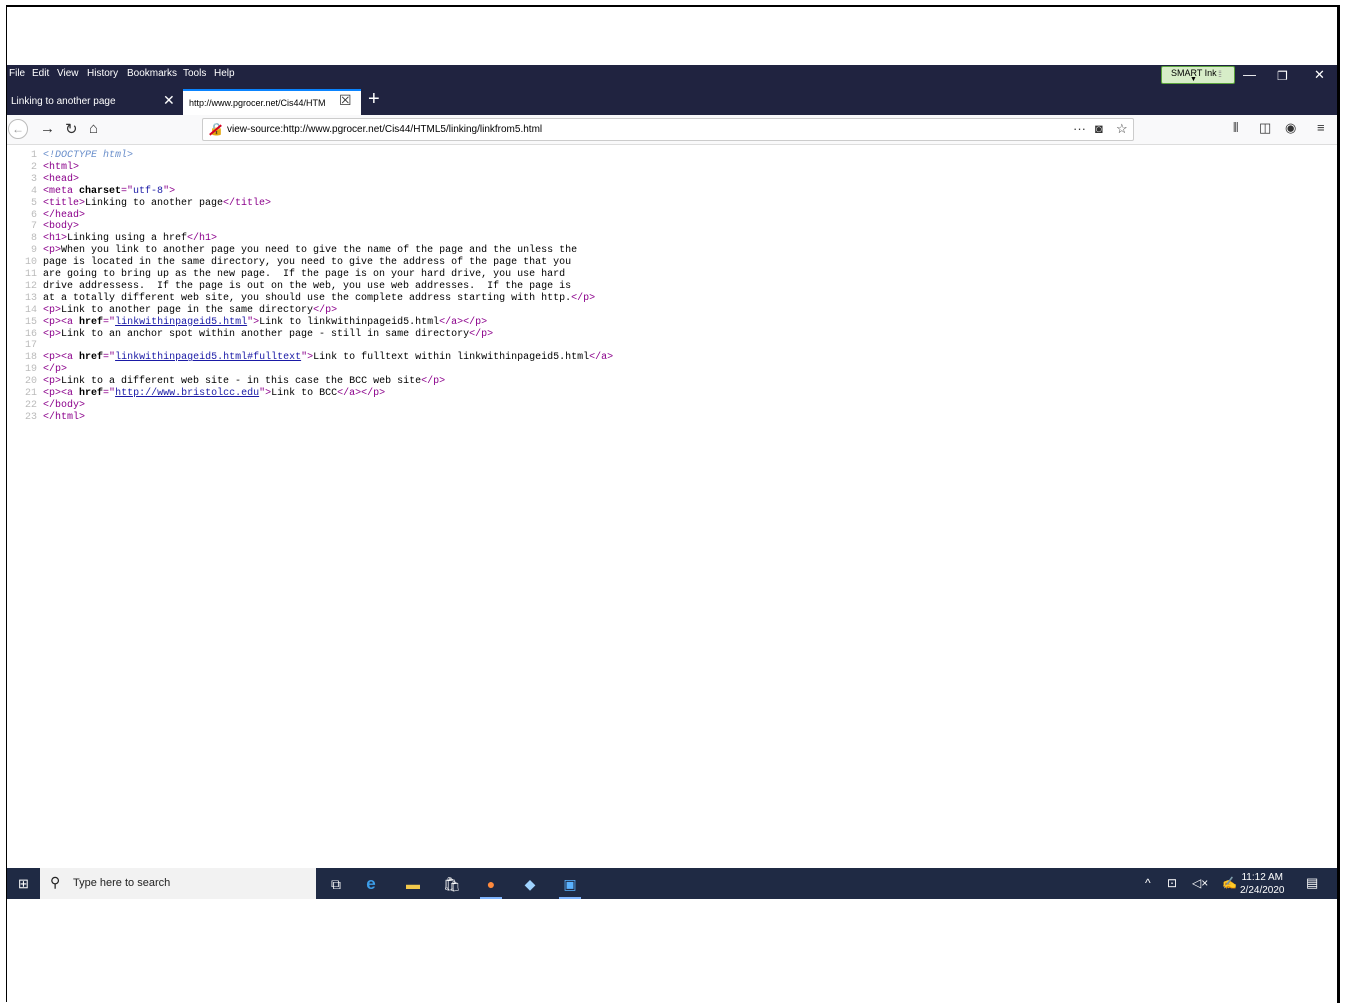 This screenshot has height=1003, width=1347. I want to click on action-center-icon: ▤, so click(1312, 883).